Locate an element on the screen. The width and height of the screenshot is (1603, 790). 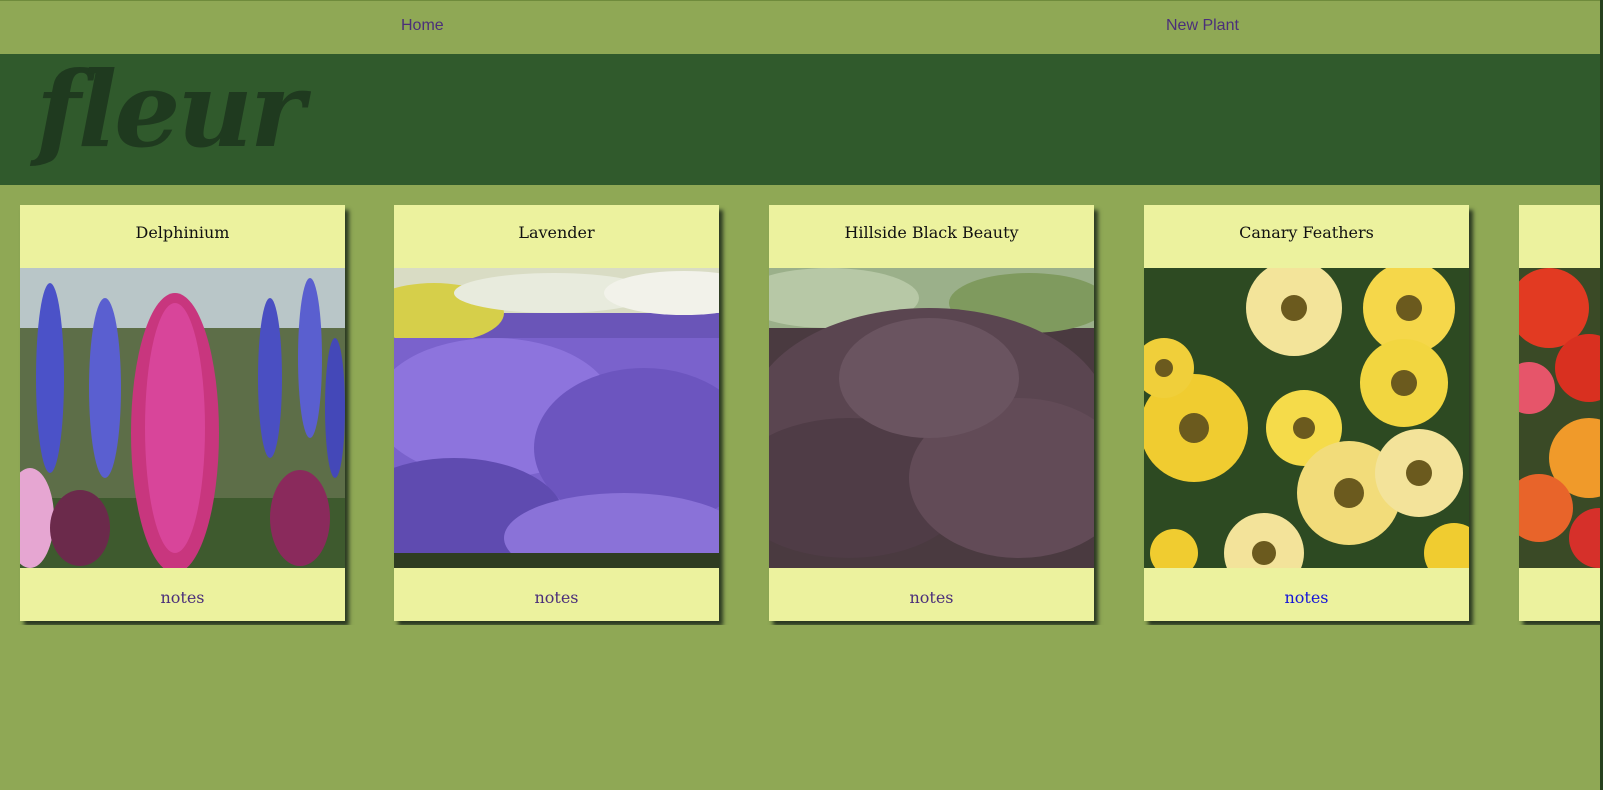
plant-photo-canary-feathers is located at coordinates (1306, 418).